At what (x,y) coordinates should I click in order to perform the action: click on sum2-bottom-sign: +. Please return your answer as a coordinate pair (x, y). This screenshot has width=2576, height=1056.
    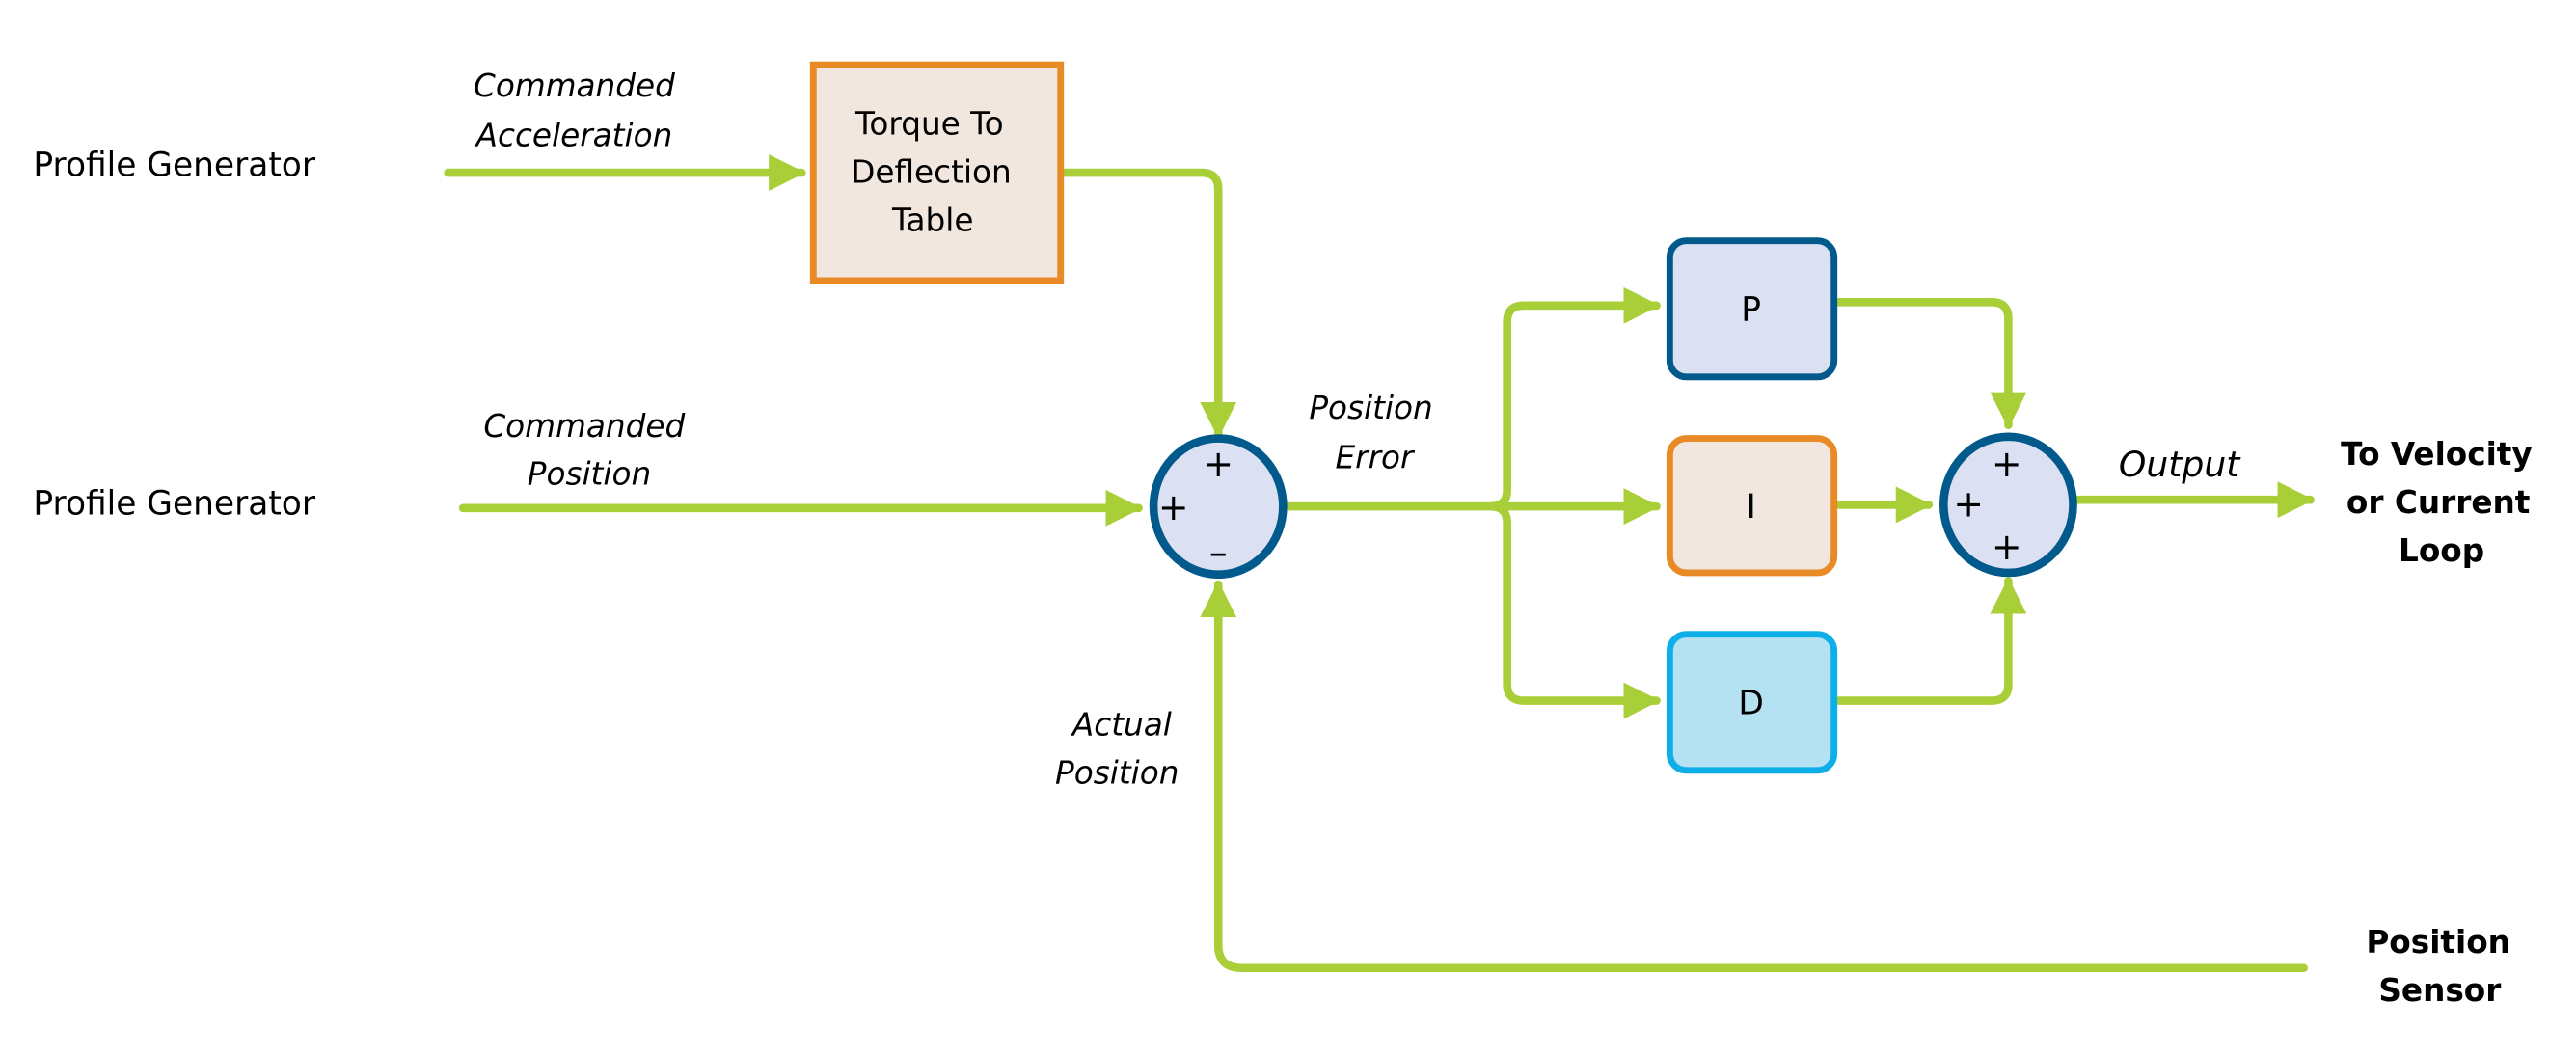
    Looking at the image, I should click on (2007, 547).